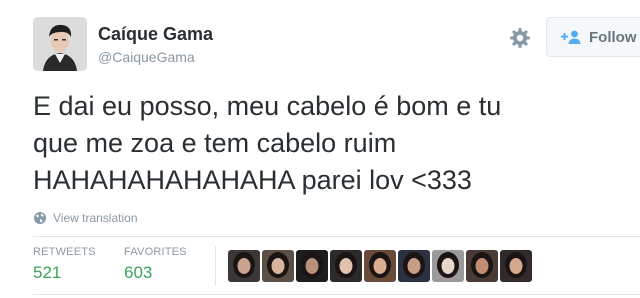 The height and width of the screenshot is (298, 640). What do you see at coordinates (40, 218) in the screenshot?
I see `globe-icon` at bounding box center [40, 218].